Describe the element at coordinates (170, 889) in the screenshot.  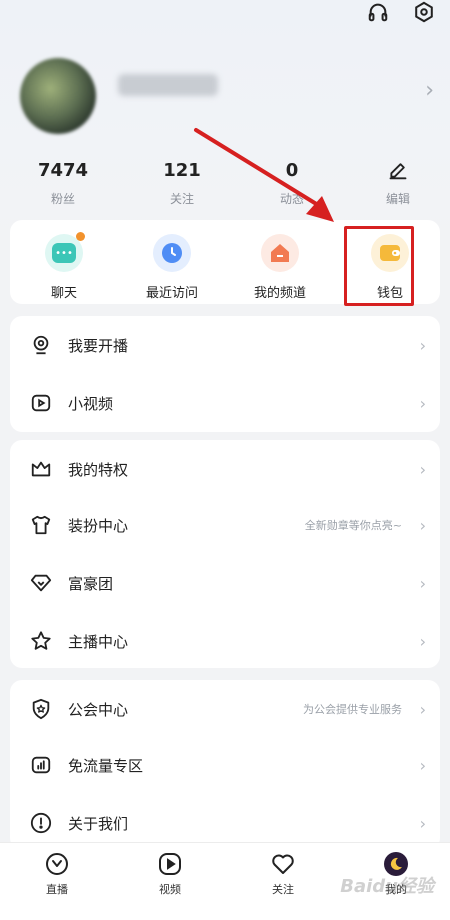
I see `tab-video-label: 视频` at that location.